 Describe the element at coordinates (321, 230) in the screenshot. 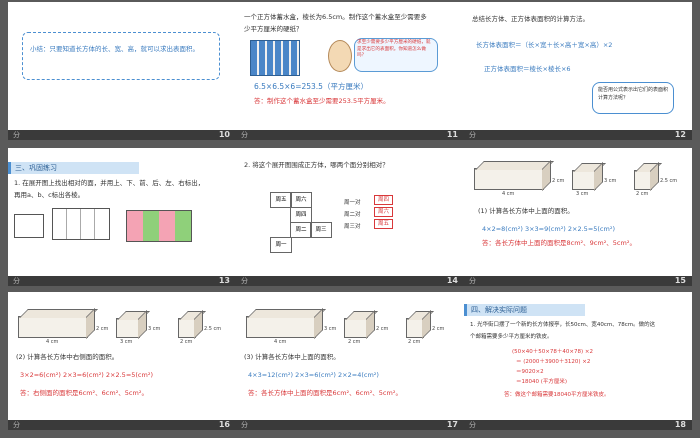

I see `net-face: 周三` at that location.